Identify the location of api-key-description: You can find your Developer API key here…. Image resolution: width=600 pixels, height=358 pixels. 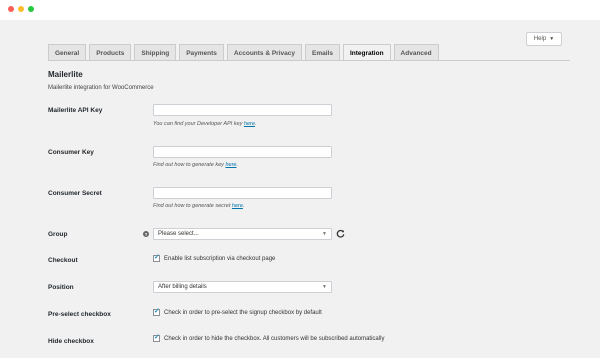
(204, 124).